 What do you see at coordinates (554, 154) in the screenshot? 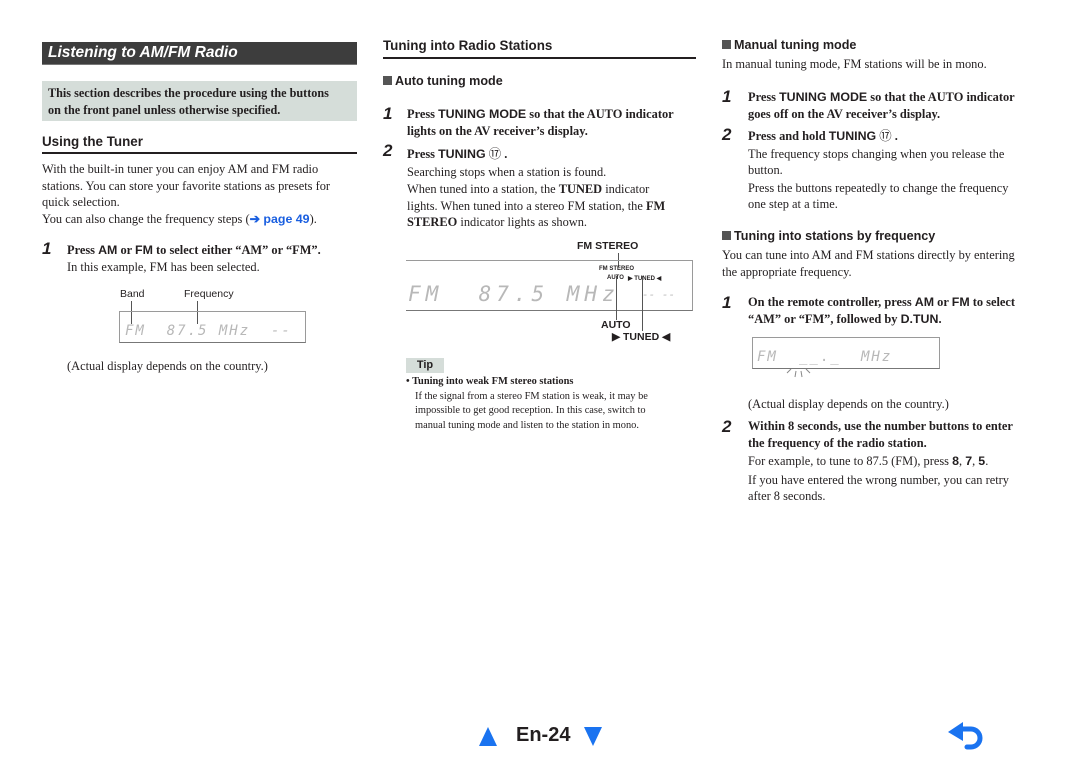
I see `step-instruction: Press TUNING ⑰ .` at bounding box center [554, 154].